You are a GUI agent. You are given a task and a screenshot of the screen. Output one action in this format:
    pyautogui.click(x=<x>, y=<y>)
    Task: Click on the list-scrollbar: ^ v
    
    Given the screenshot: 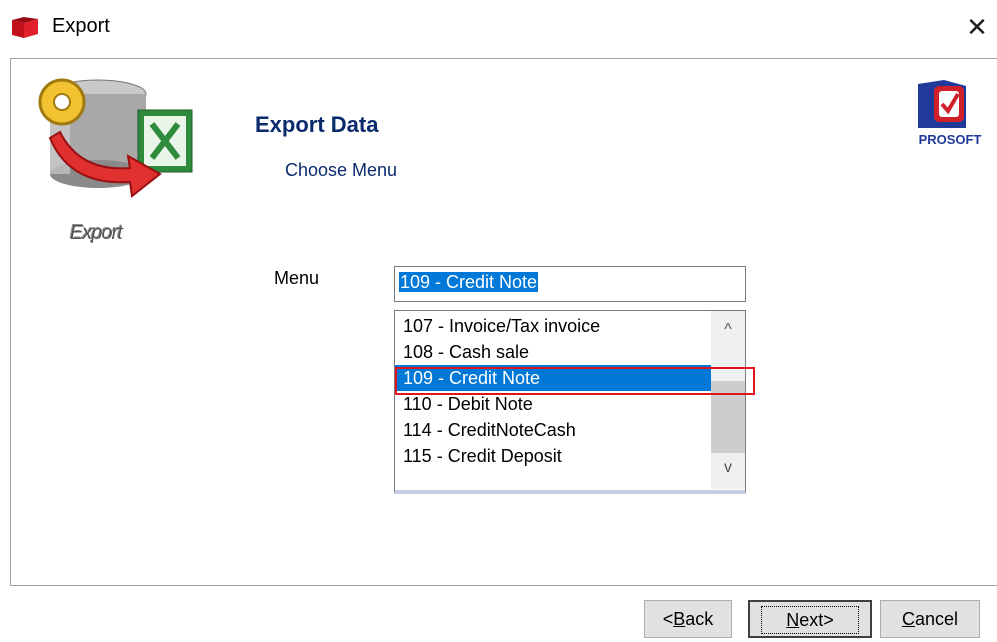 What is the action you would take?
    pyautogui.click(x=728, y=400)
    